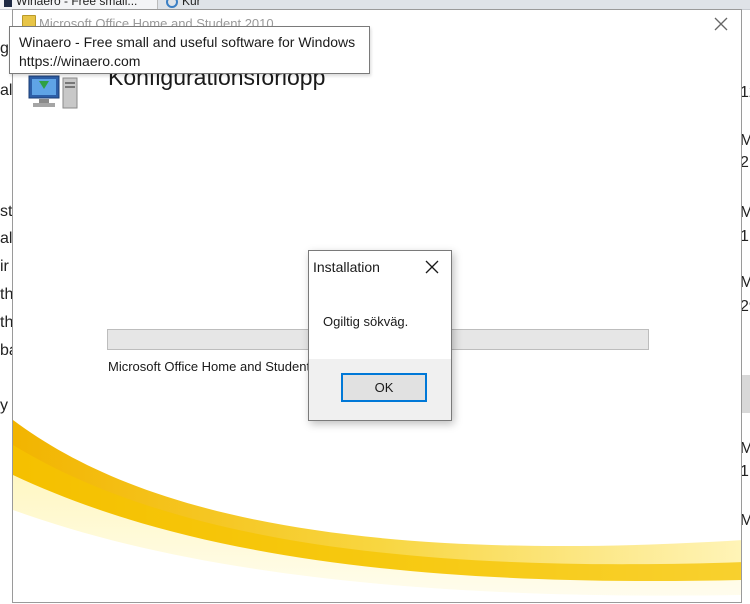 The height and width of the screenshot is (604, 750). I want to click on browser-tab-kur: Kur, so click(196, 4).